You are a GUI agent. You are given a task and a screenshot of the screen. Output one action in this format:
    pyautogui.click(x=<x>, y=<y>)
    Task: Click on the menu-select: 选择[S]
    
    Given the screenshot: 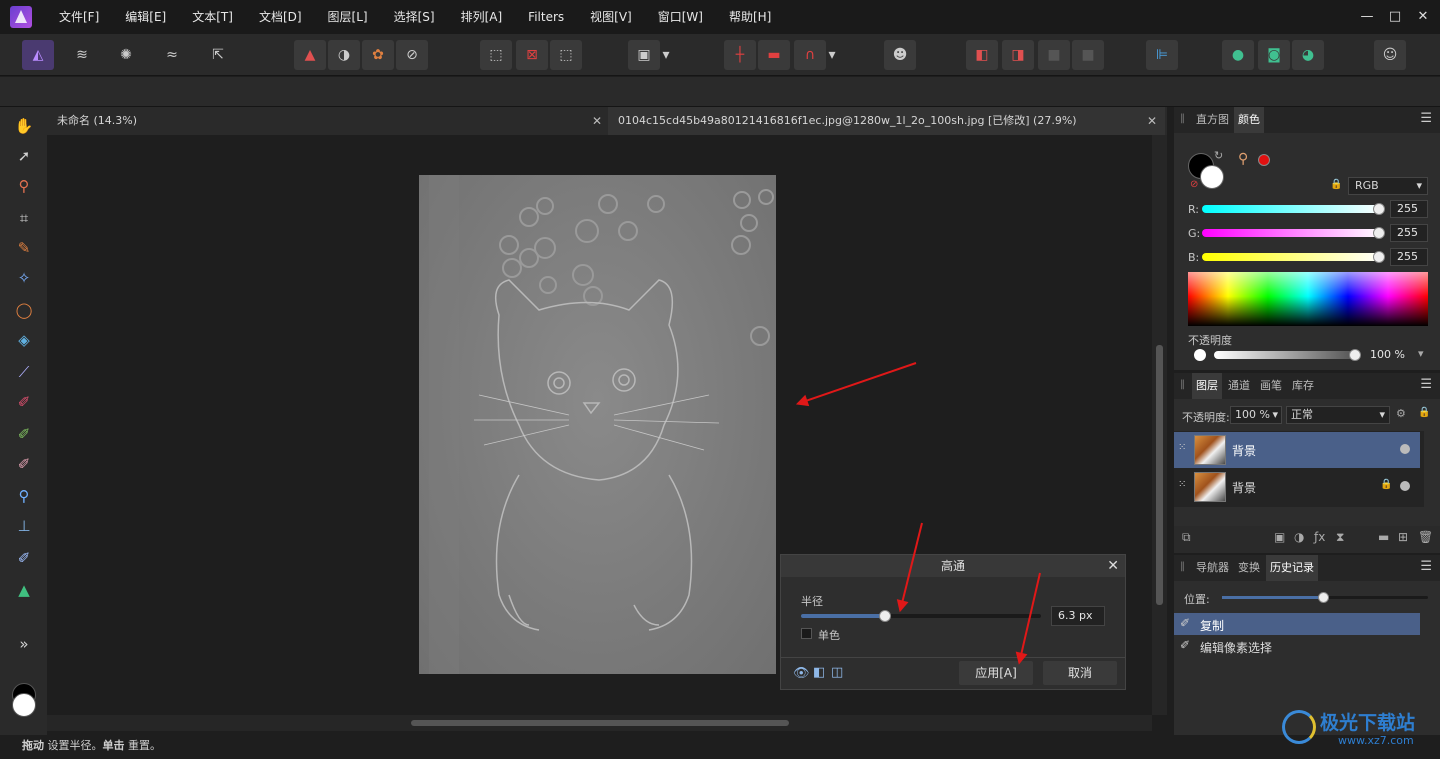 What is the action you would take?
    pyautogui.click(x=414, y=17)
    